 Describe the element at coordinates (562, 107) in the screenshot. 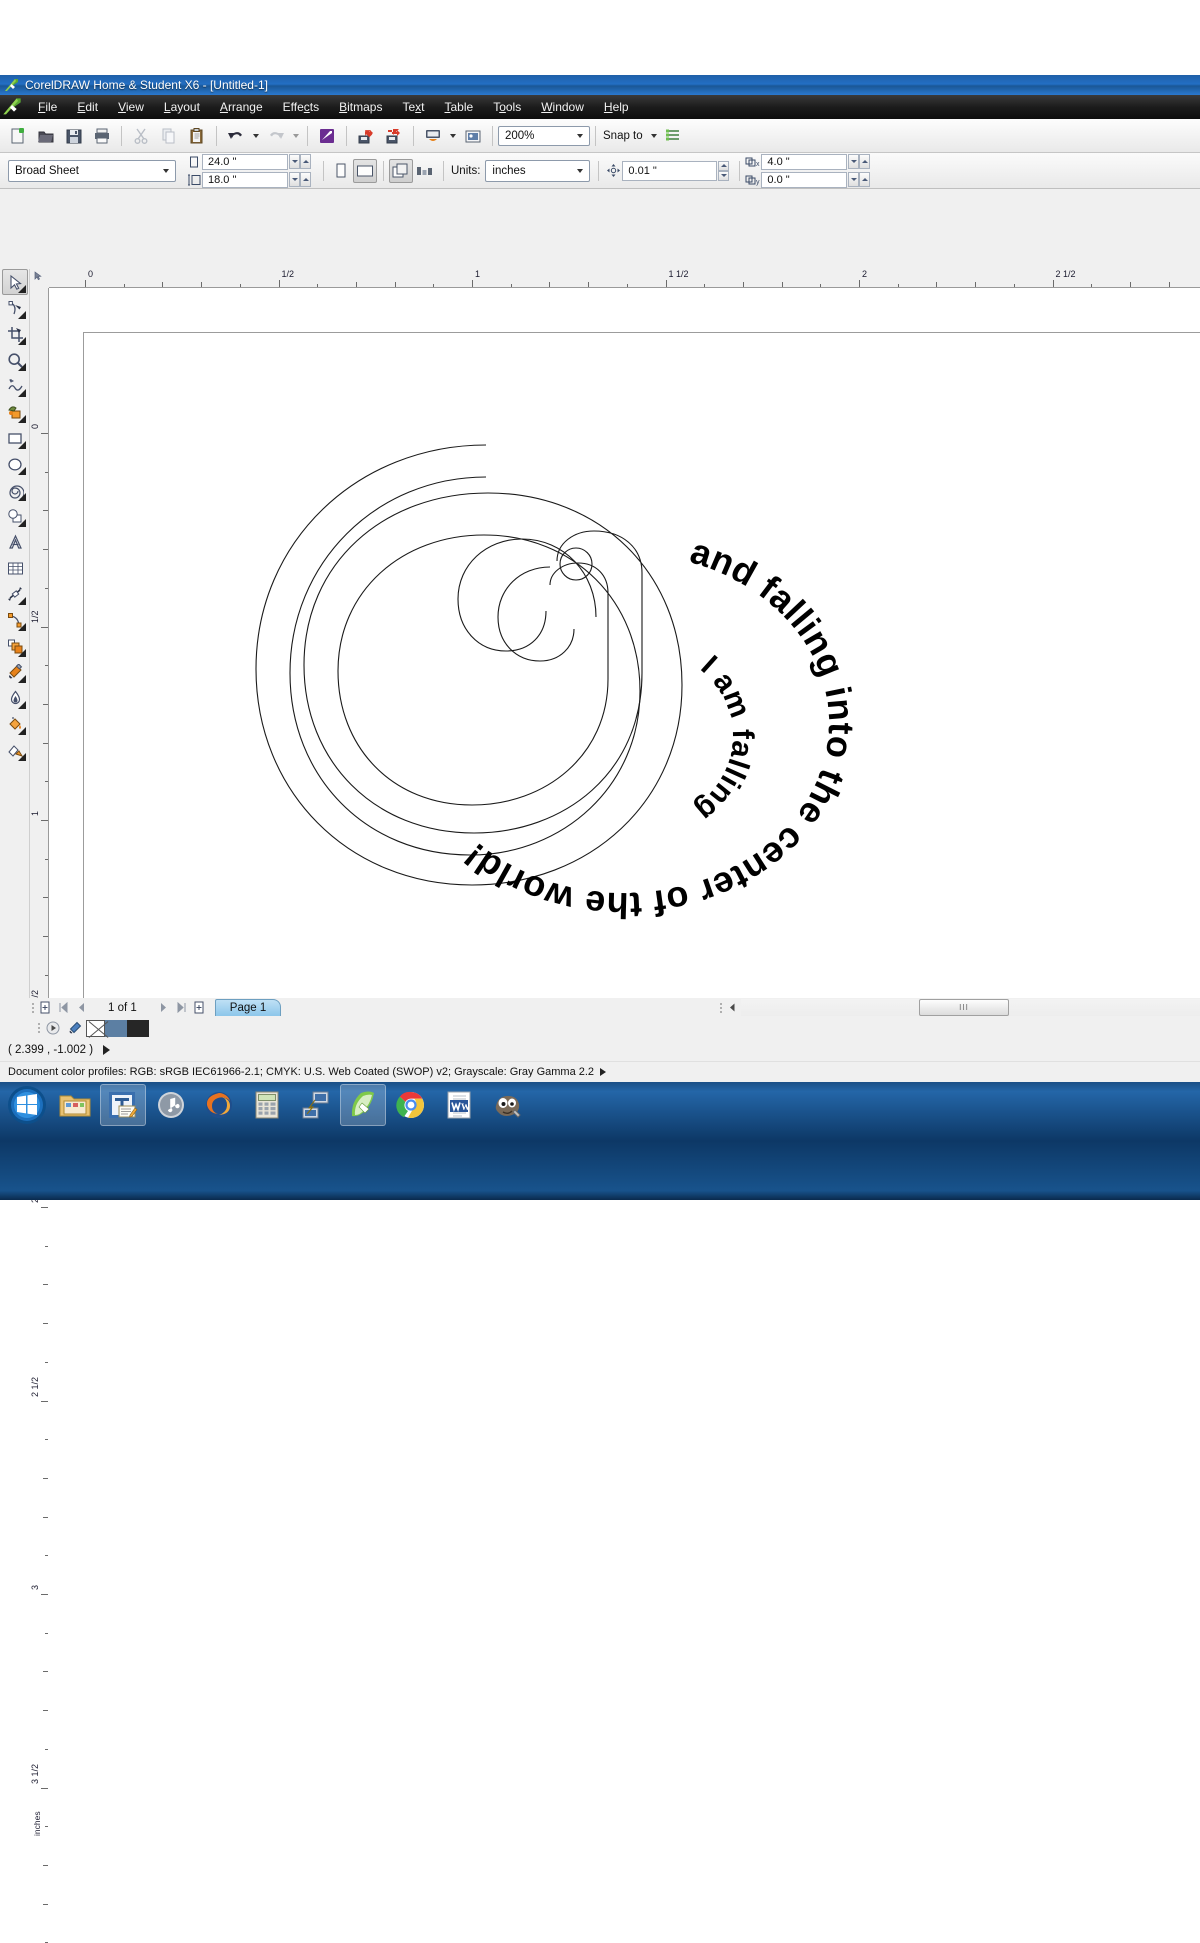

I see `menu-window: Window` at that location.